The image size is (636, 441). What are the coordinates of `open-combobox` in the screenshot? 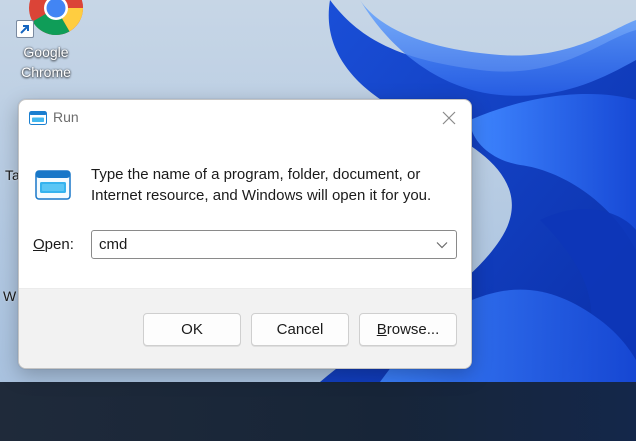 It's located at (274, 244).